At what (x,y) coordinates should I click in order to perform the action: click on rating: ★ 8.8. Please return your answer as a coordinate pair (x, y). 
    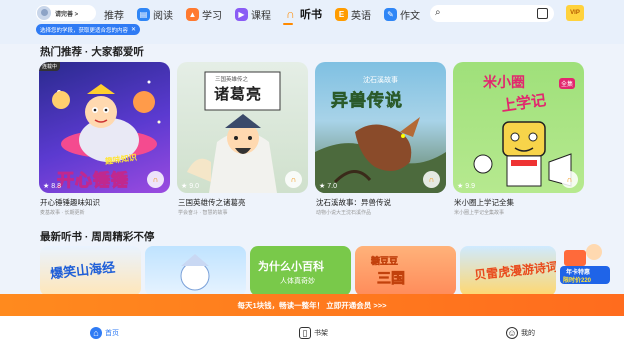
    Looking at the image, I should click on (52, 186).